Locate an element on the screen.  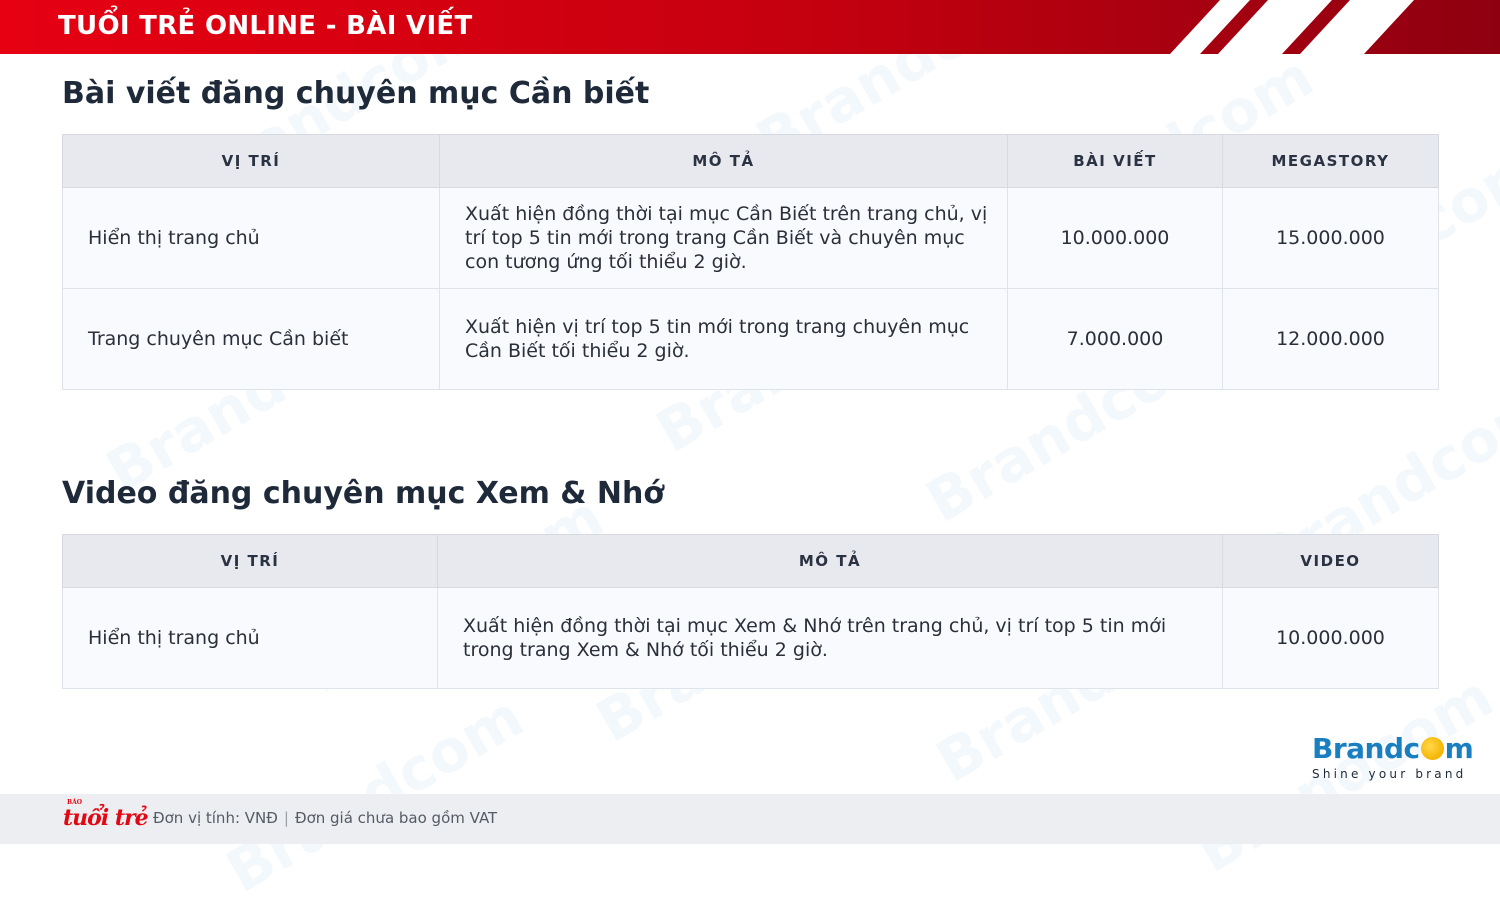
tuoitre-logo-small: BÁO is located at coordinates (74, 802).